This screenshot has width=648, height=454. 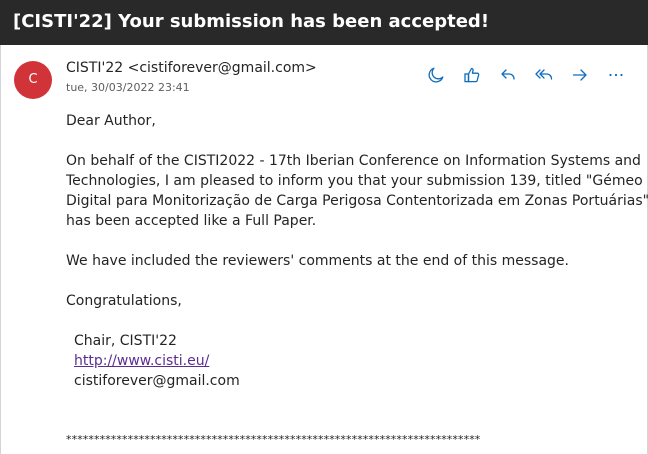 I want to click on more-actions-button, so click(x=616, y=75).